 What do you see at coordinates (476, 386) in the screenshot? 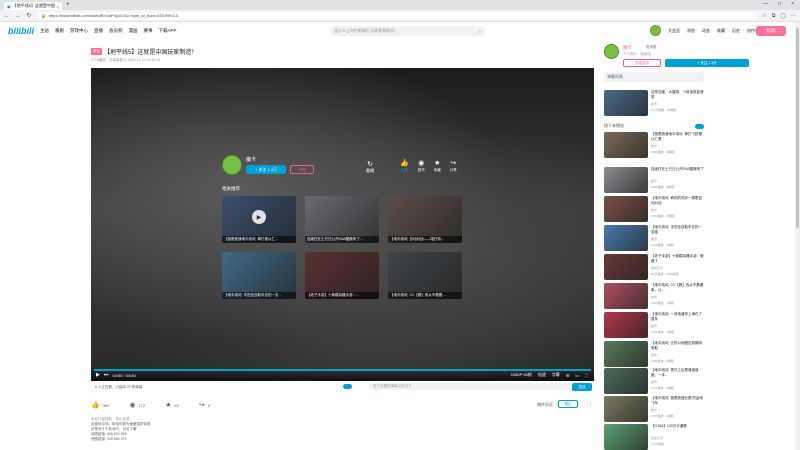
I see `danmaku-input: 发个友善的弹幕见证当下` at bounding box center [476, 386].